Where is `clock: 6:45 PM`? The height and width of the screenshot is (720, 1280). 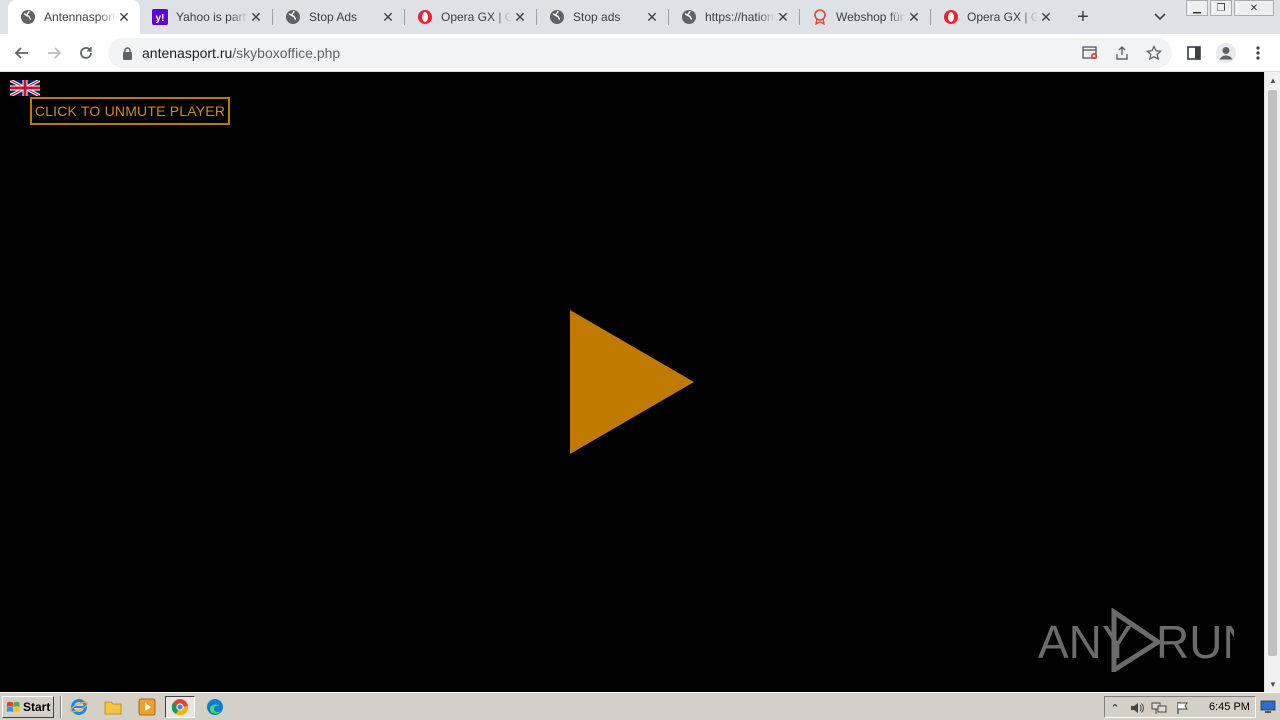
clock: 6:45 PM is located at coordinates (1229, 707).